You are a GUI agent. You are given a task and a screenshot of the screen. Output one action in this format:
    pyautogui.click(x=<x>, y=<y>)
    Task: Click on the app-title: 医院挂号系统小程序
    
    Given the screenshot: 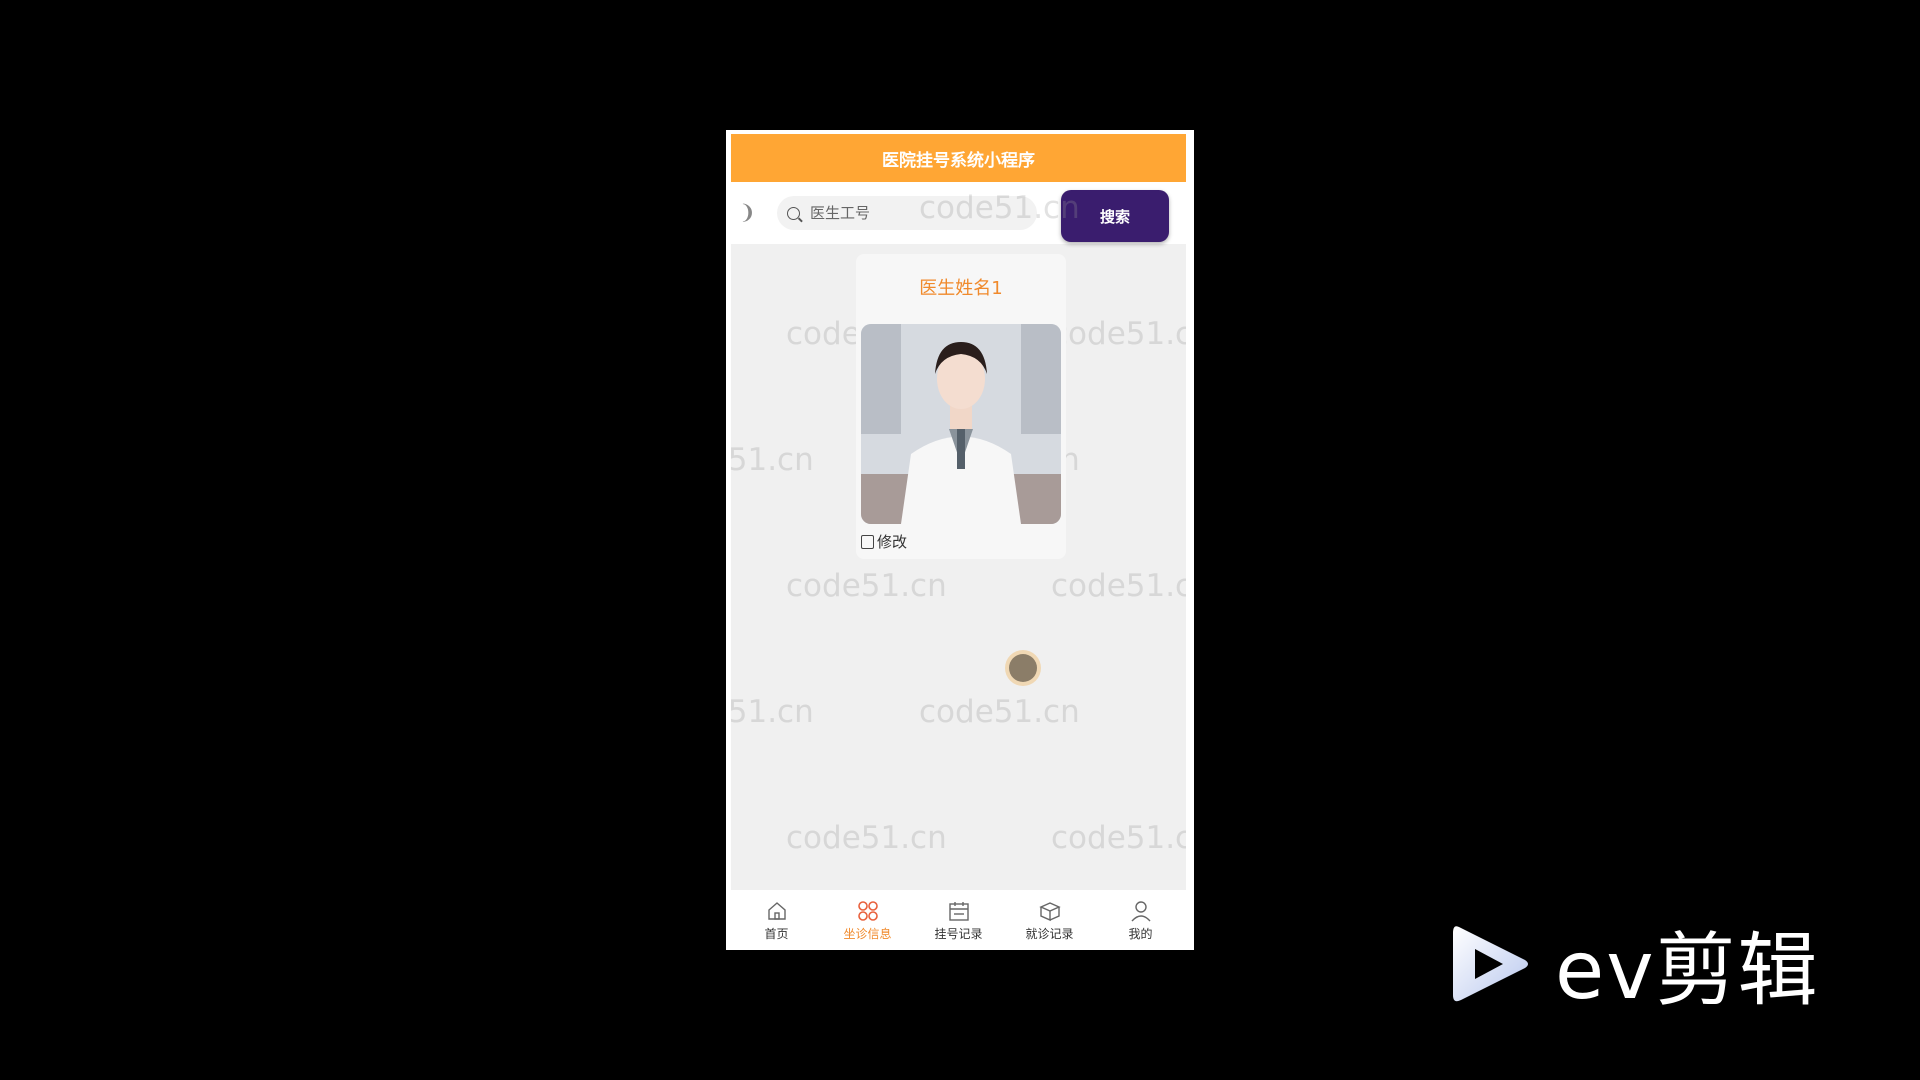 What is the action you would take?
    pyautogui.click(x=958, y=160)
    